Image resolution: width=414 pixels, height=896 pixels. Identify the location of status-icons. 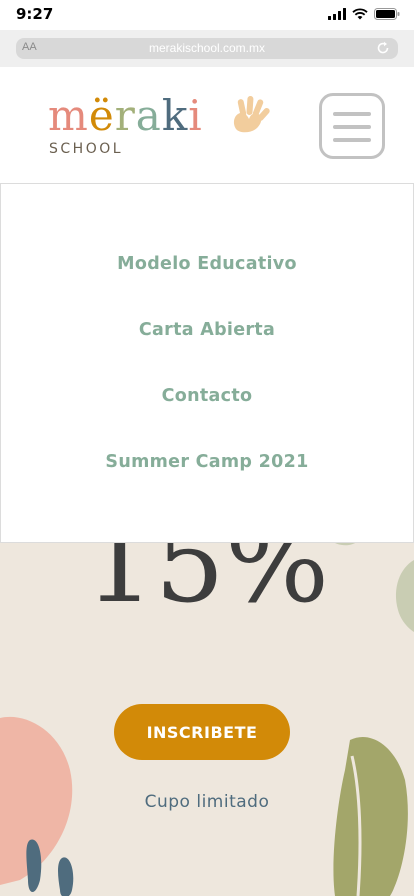
(364, 14).